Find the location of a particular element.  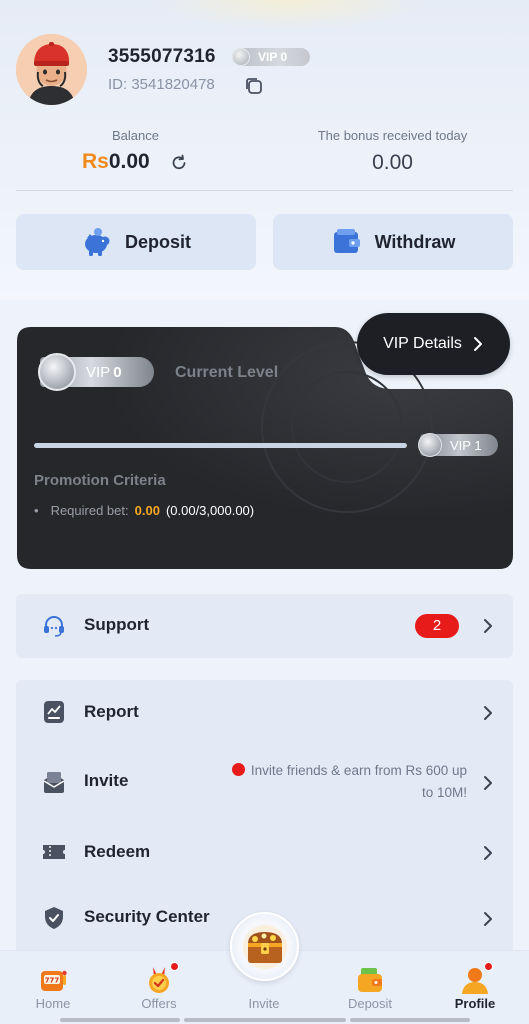

piggy-bank-icon is located at coordinates (97, 242).